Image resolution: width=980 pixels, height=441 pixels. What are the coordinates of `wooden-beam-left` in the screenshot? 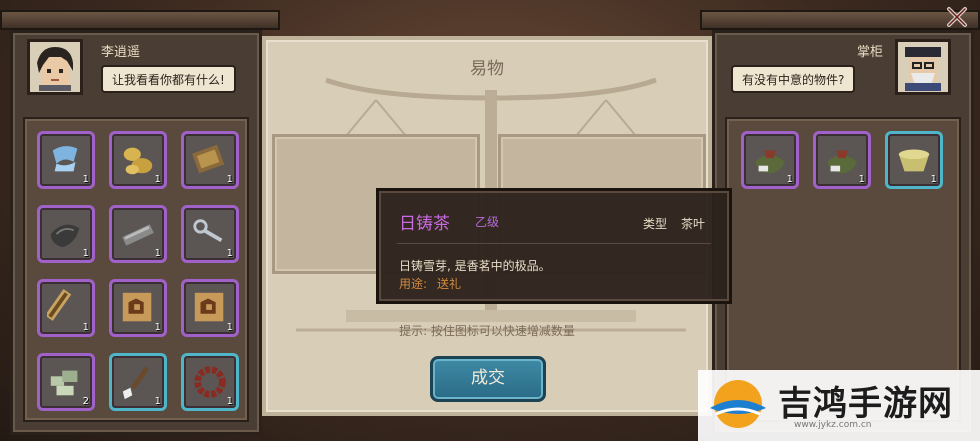 It's located at (140, 20).